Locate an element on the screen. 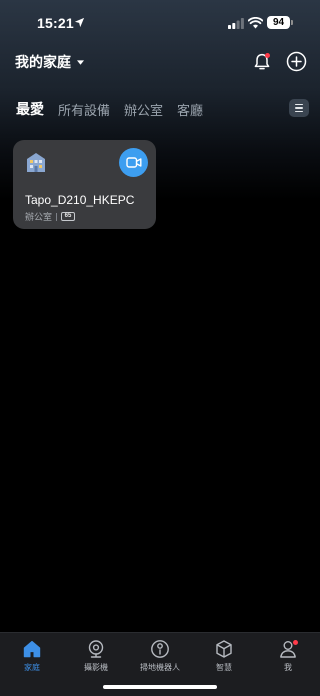 This screenshot has width=320, height=696. tab-all-devices: 所有設備 is located at coordinates (84, 109).